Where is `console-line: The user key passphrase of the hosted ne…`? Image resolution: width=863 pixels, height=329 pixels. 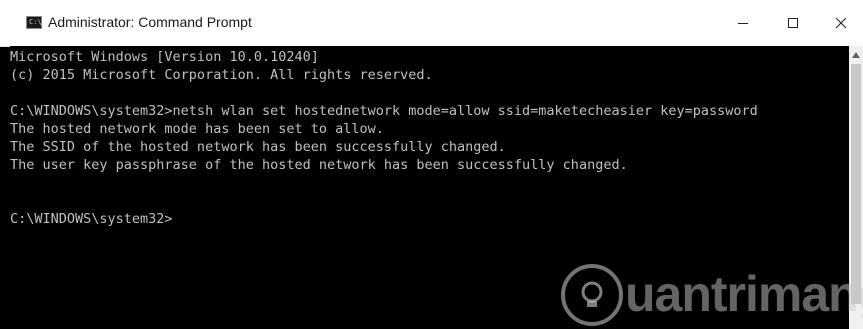 console-line: The user key passphrase of the hosted ne… is located at coordinates (319, 165).